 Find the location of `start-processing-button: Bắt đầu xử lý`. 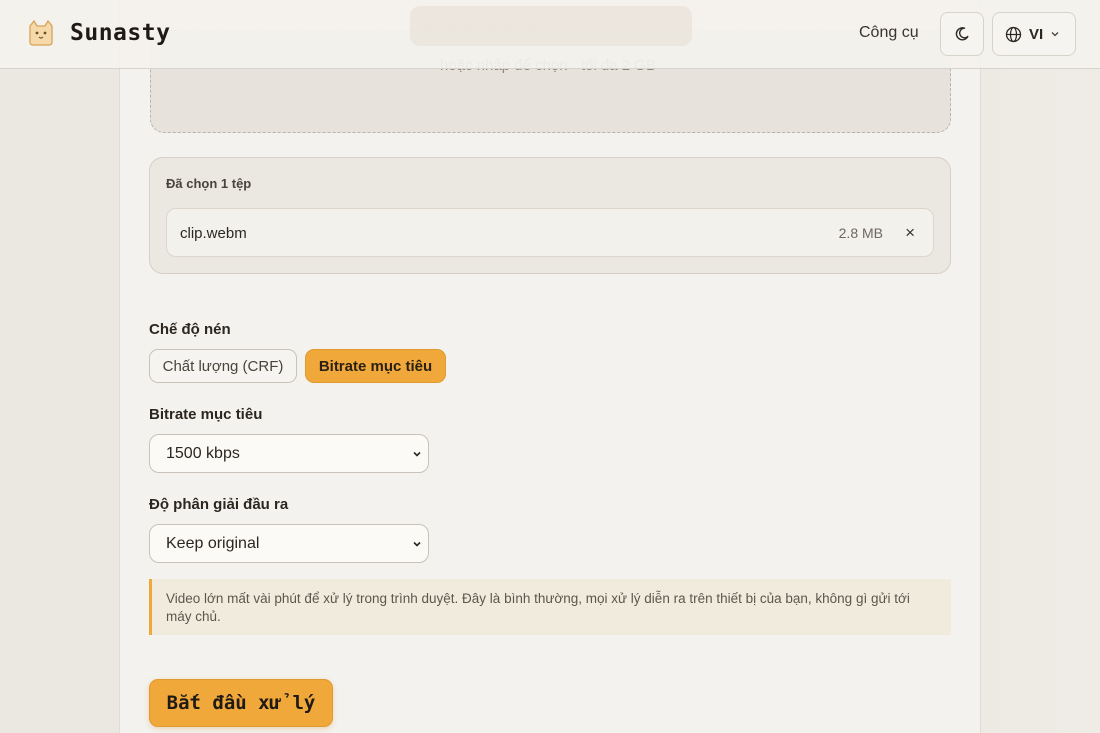

start-processing-button: Bắt đầu xử lý is located at coordinates (241, 703).